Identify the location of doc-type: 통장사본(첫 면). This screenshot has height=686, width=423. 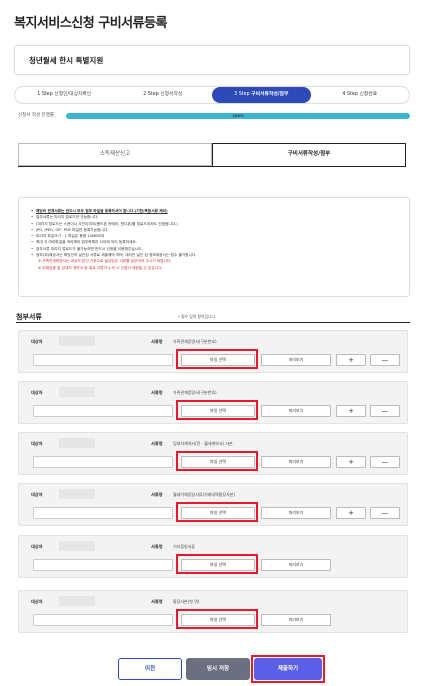
(186, 601).